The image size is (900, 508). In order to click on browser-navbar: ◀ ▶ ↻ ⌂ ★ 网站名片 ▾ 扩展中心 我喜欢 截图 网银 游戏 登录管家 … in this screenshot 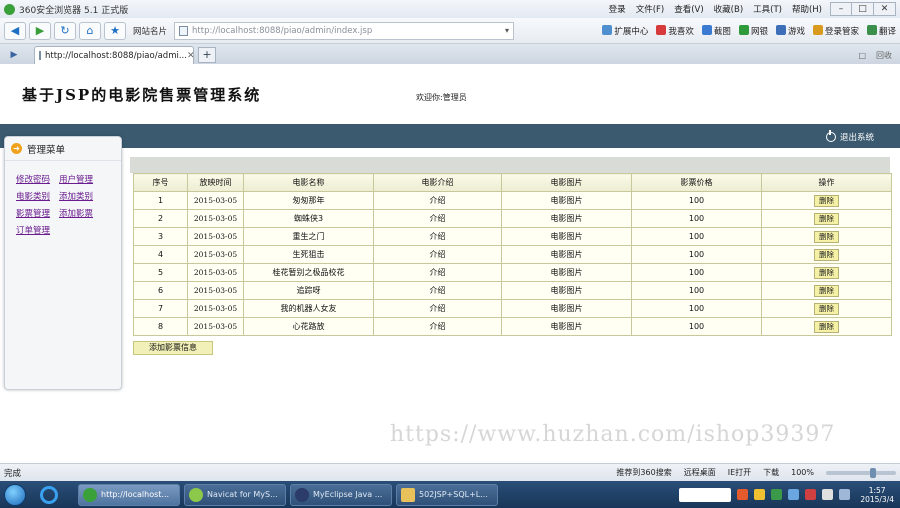, I will do `click(450, 31)`.